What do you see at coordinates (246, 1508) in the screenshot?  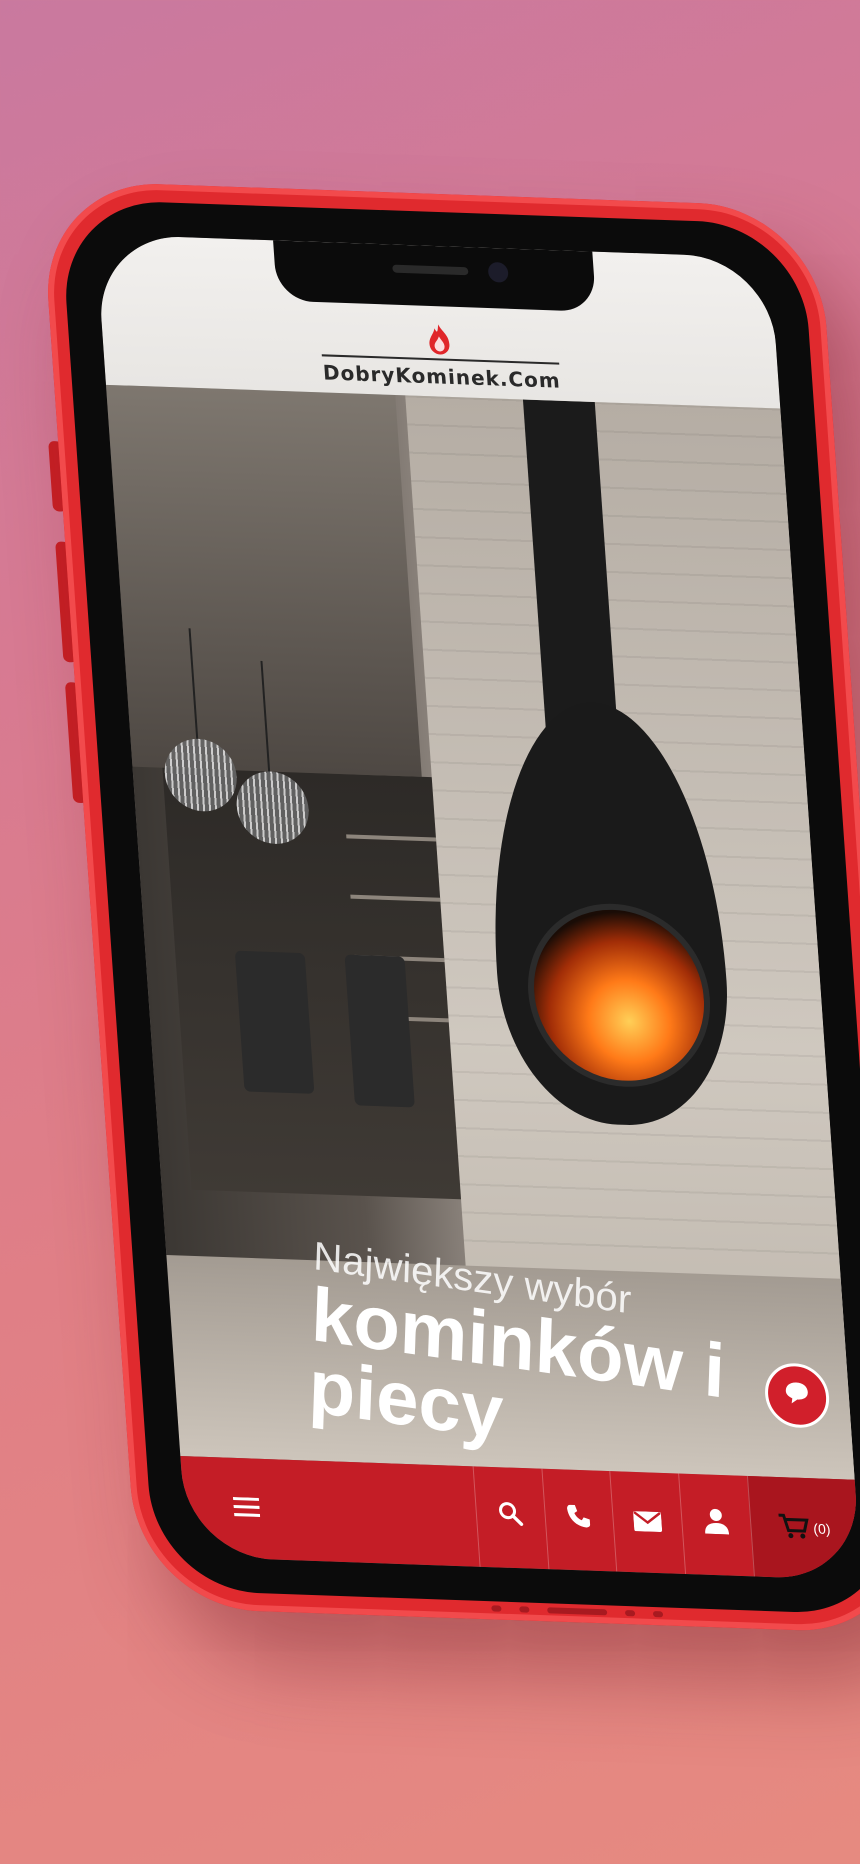 I see `menu-icon` at bounding box center [246, 1508].